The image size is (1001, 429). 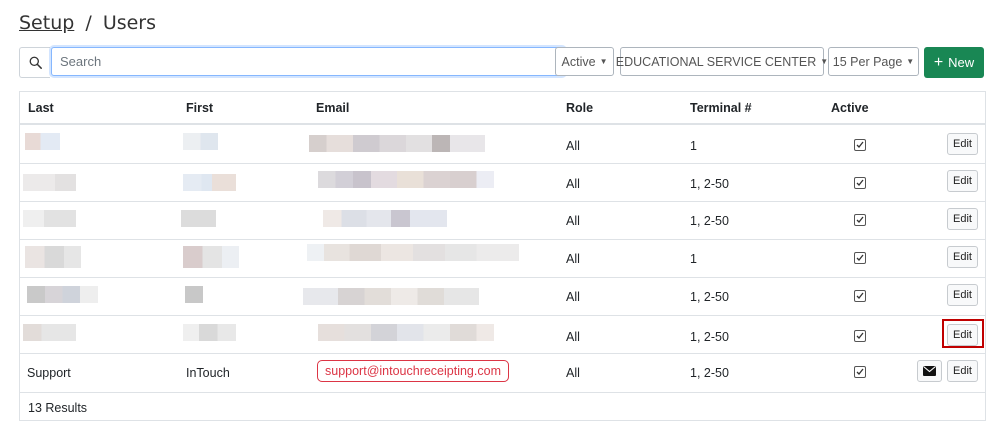 What do you see at coordinates (58, 408) in the screenshot?
I see `results-count: 13 Results` at bounding box center [58, 408].